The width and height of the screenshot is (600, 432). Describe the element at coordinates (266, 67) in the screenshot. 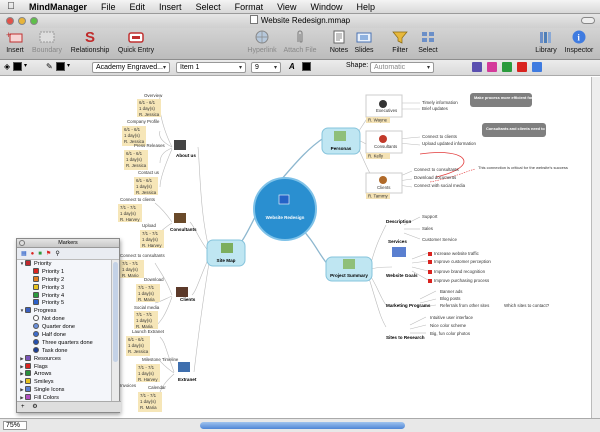

I see `font-size-select: 9 ▾` at that location.